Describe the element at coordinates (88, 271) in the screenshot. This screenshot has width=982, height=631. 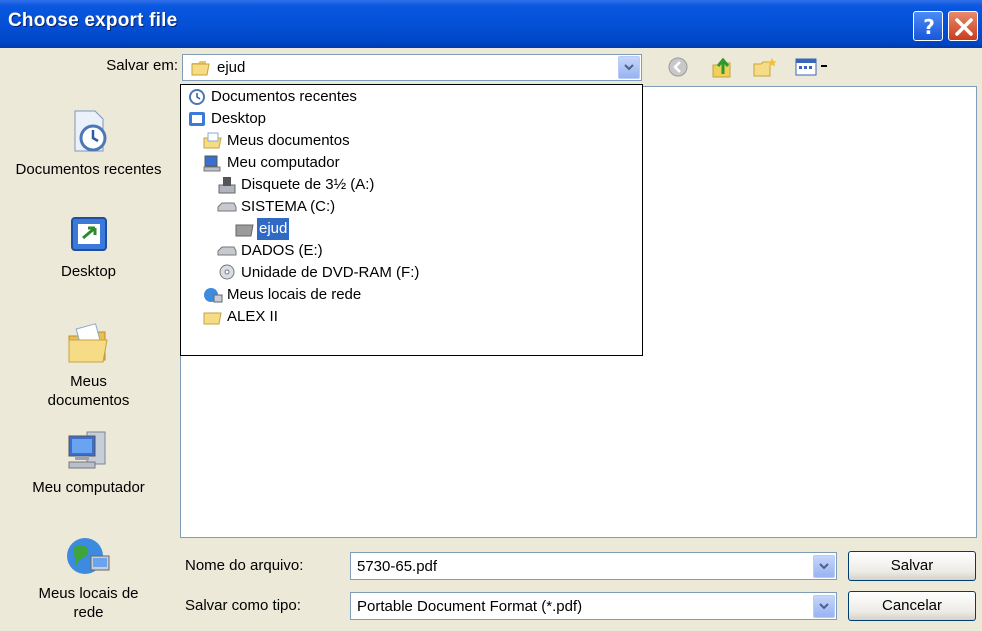
I see `place-label: Desktop` at that location.